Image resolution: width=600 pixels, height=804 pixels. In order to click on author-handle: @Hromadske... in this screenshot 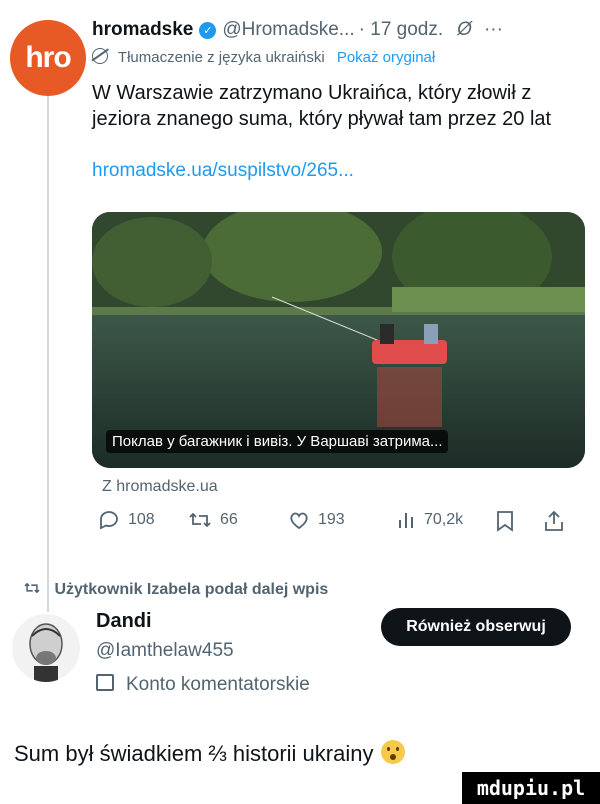, I will do `click(288, 30)`.